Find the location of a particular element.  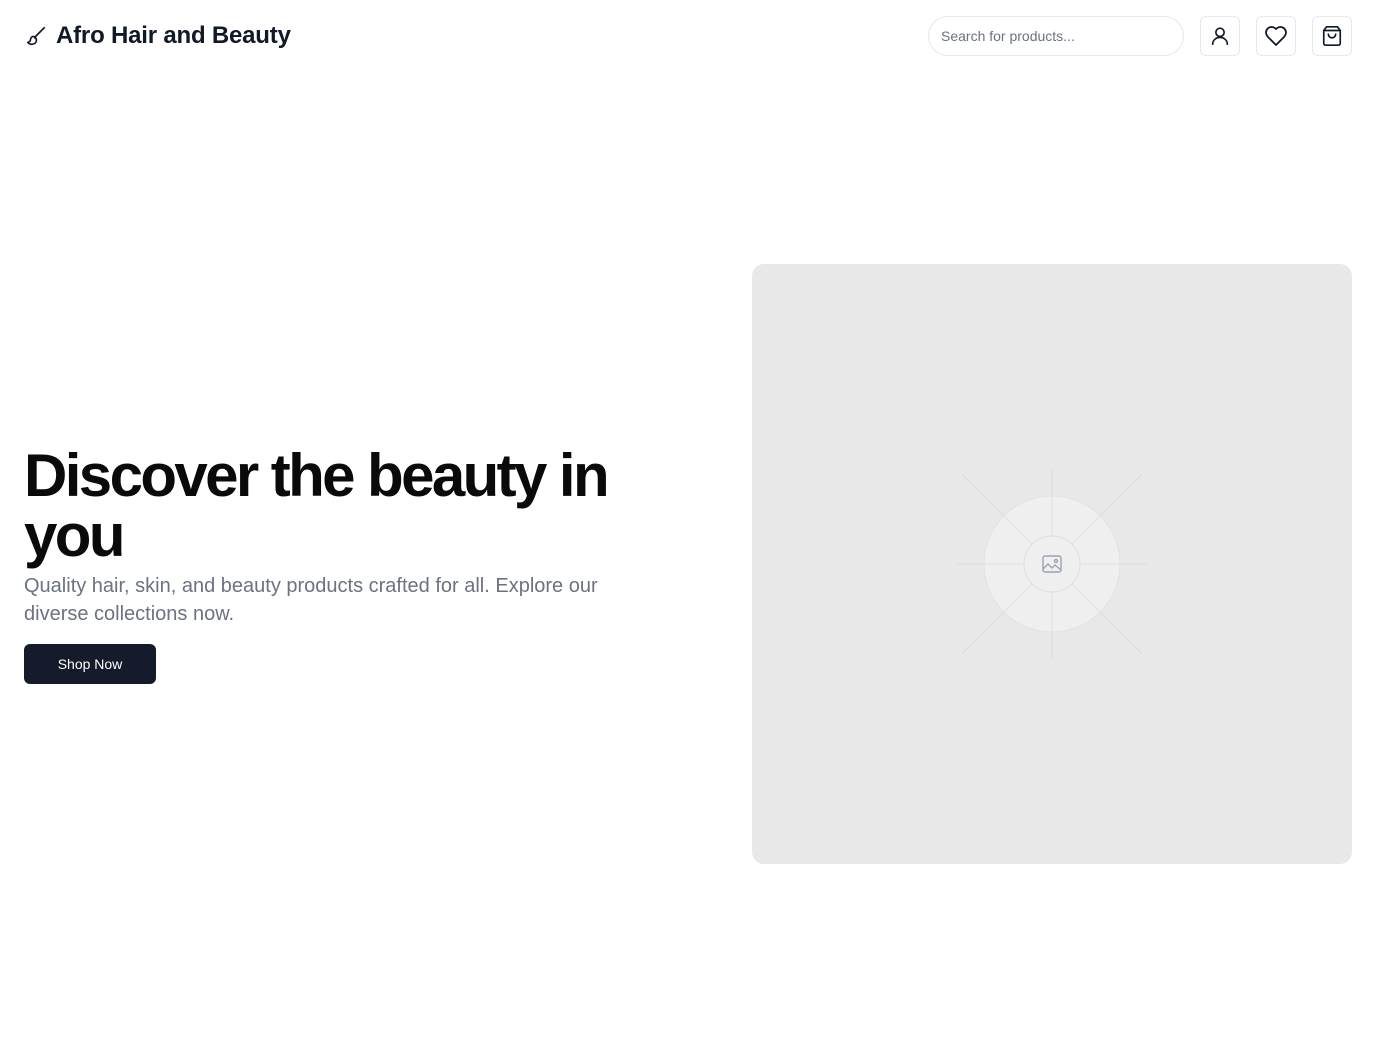

account-button is located at coordinates (1220, 36).